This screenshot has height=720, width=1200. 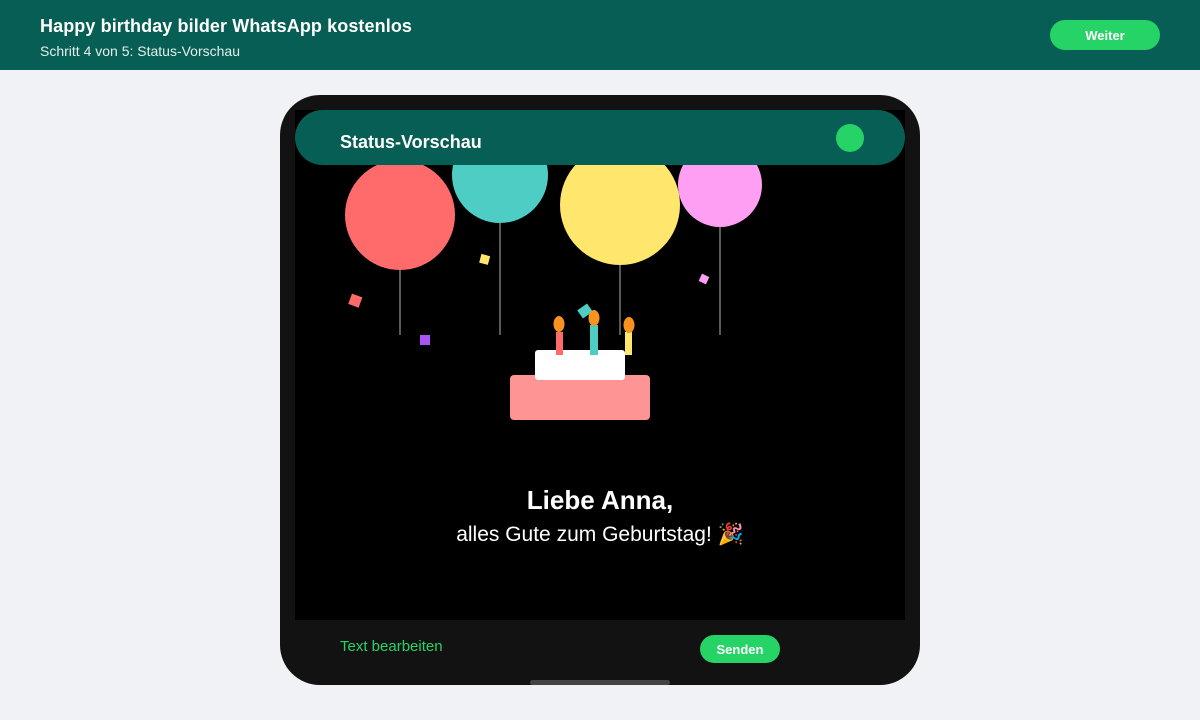 I want to click on home-indicator, so click(x=600, y=682).